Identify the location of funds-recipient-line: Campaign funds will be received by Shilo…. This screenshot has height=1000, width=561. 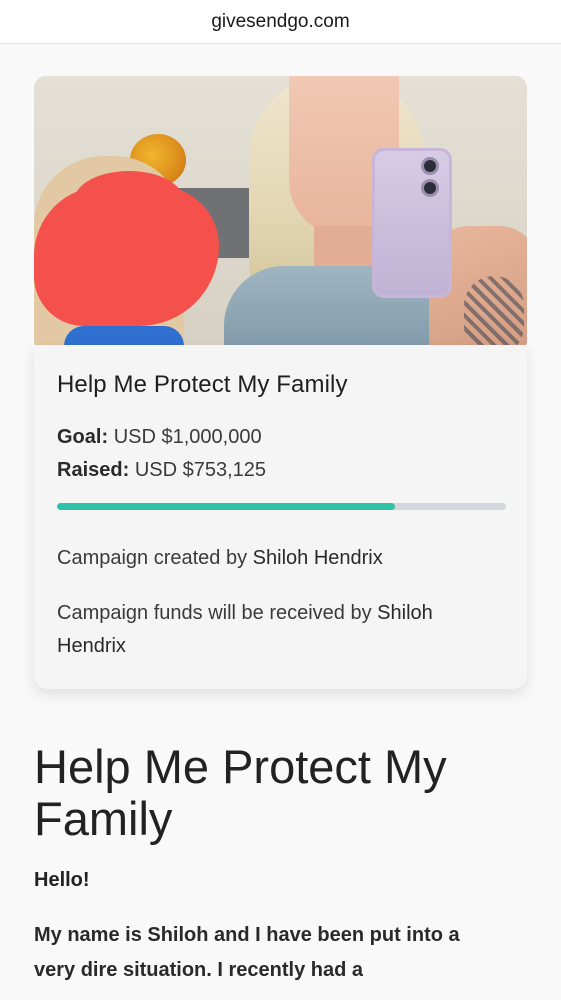
(280, 630).